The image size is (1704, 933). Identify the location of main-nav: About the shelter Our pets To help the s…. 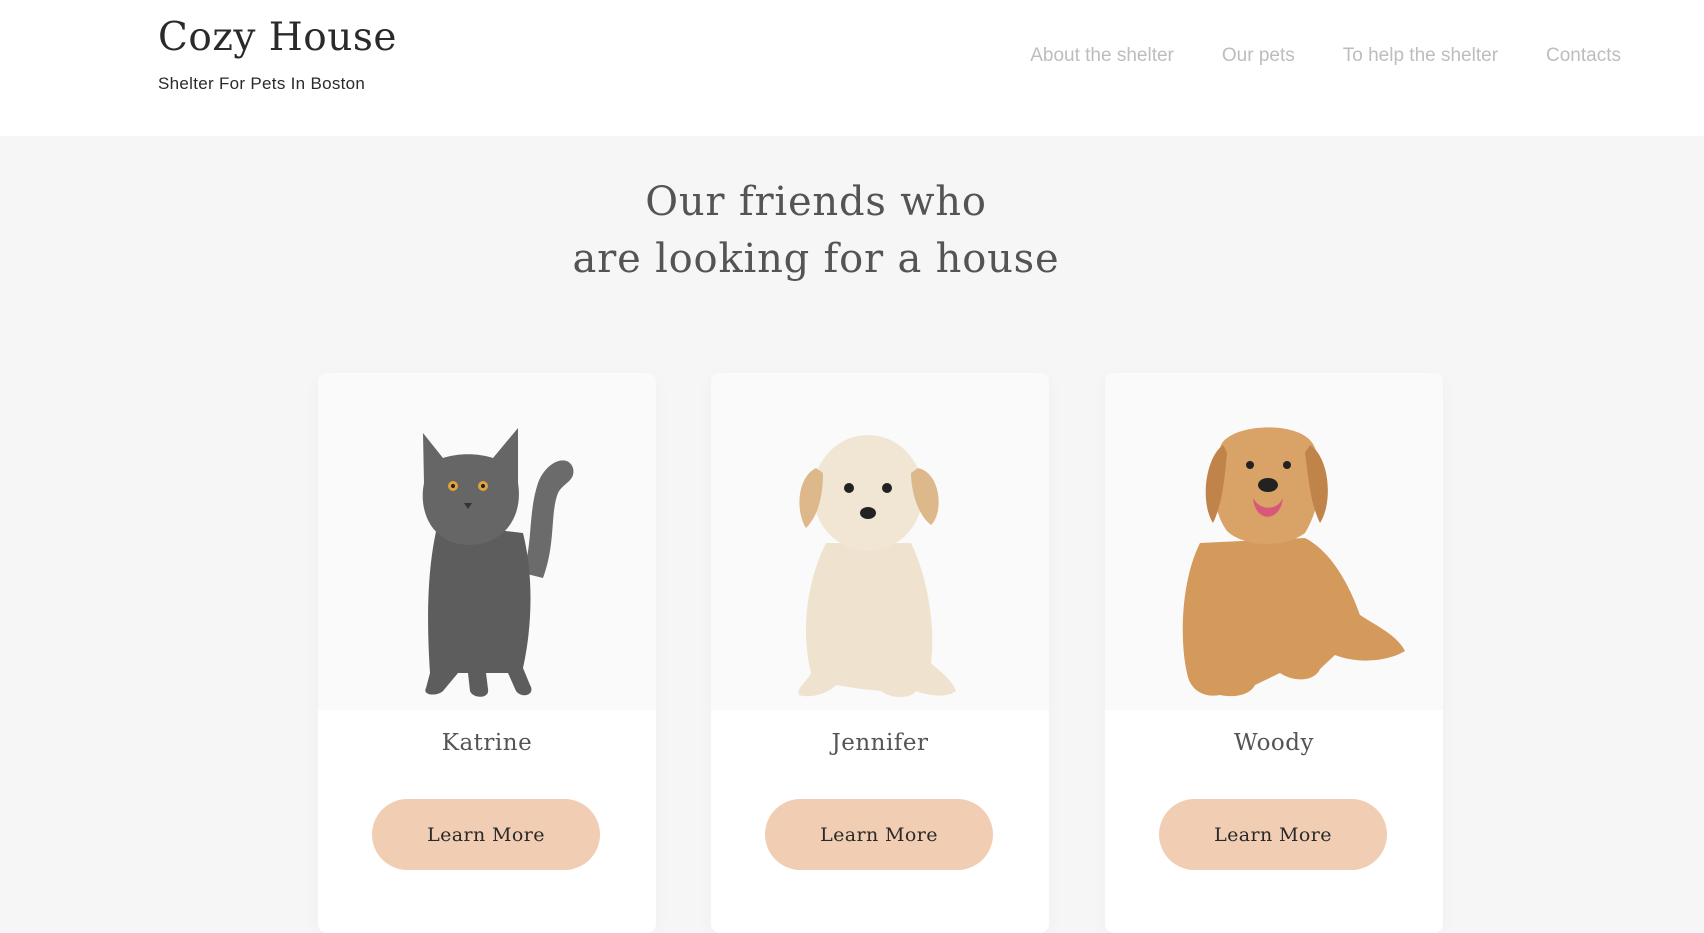
(1325, 56).